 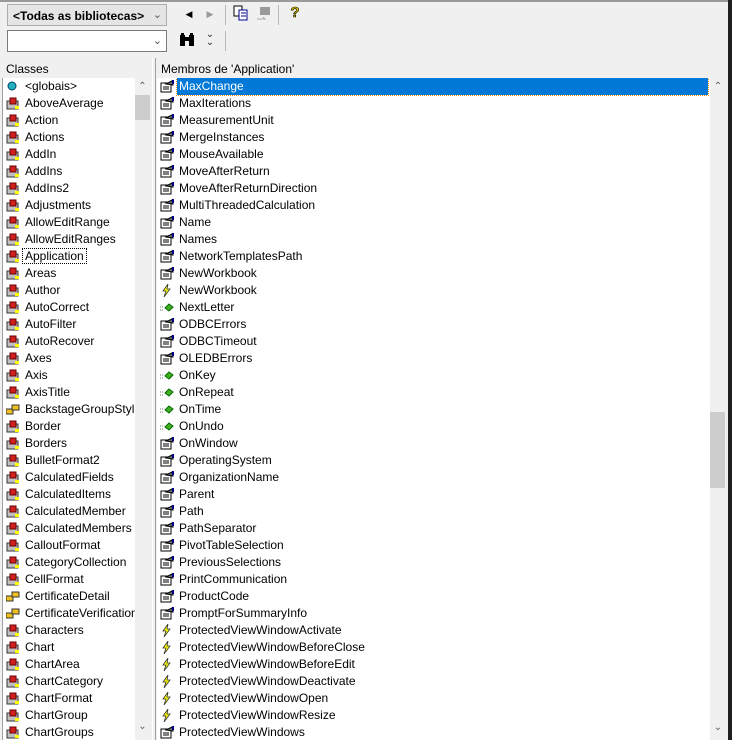 What do you see at coordinates (142, 107) in the screenshot?
I see `classes-scroll-thumb` at bounding box center [142, 107].